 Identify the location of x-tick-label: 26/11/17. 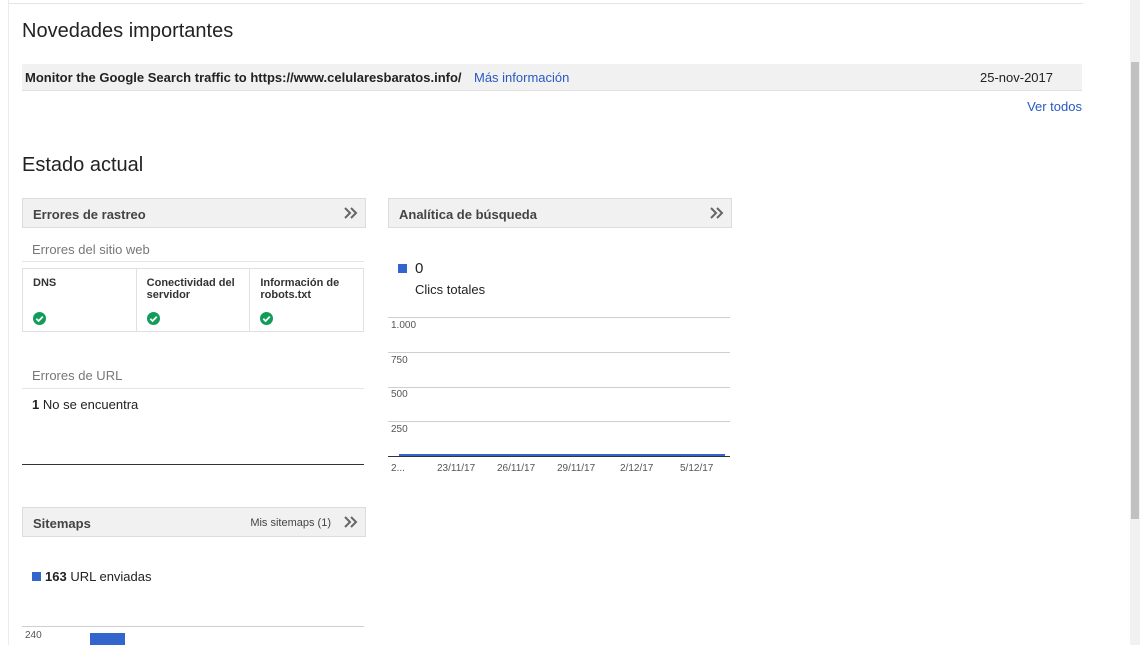
(516, 468).